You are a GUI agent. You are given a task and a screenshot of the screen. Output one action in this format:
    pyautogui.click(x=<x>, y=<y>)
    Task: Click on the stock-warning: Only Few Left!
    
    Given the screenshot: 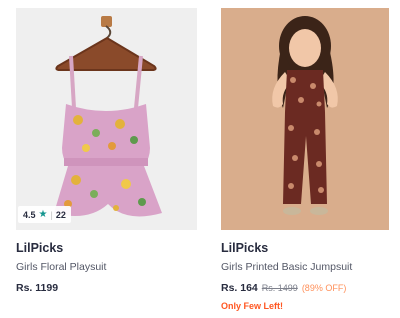 What is the action you would take?
    pyautogui.click(x=252, y=306)
    